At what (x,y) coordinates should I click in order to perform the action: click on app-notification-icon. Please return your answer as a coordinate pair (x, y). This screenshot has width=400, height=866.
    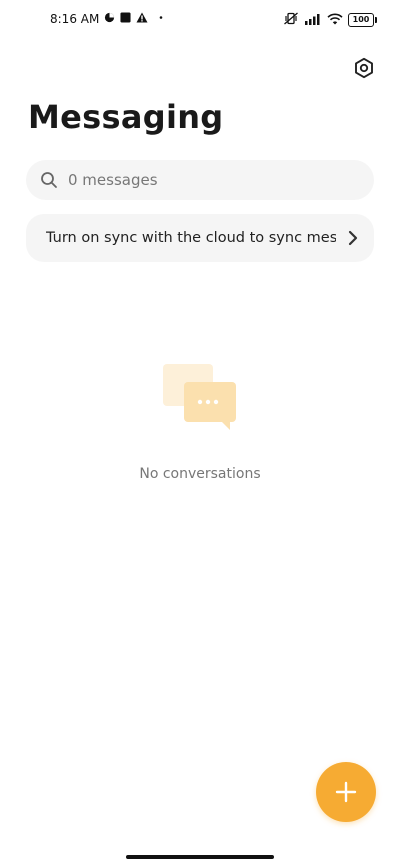
    Looking at the image, I should click on (125, 19).